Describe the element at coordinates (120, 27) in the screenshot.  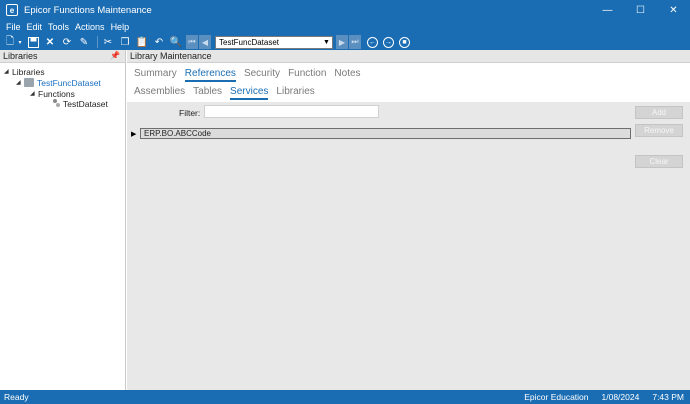
I see `menu-help: Help` at that location.